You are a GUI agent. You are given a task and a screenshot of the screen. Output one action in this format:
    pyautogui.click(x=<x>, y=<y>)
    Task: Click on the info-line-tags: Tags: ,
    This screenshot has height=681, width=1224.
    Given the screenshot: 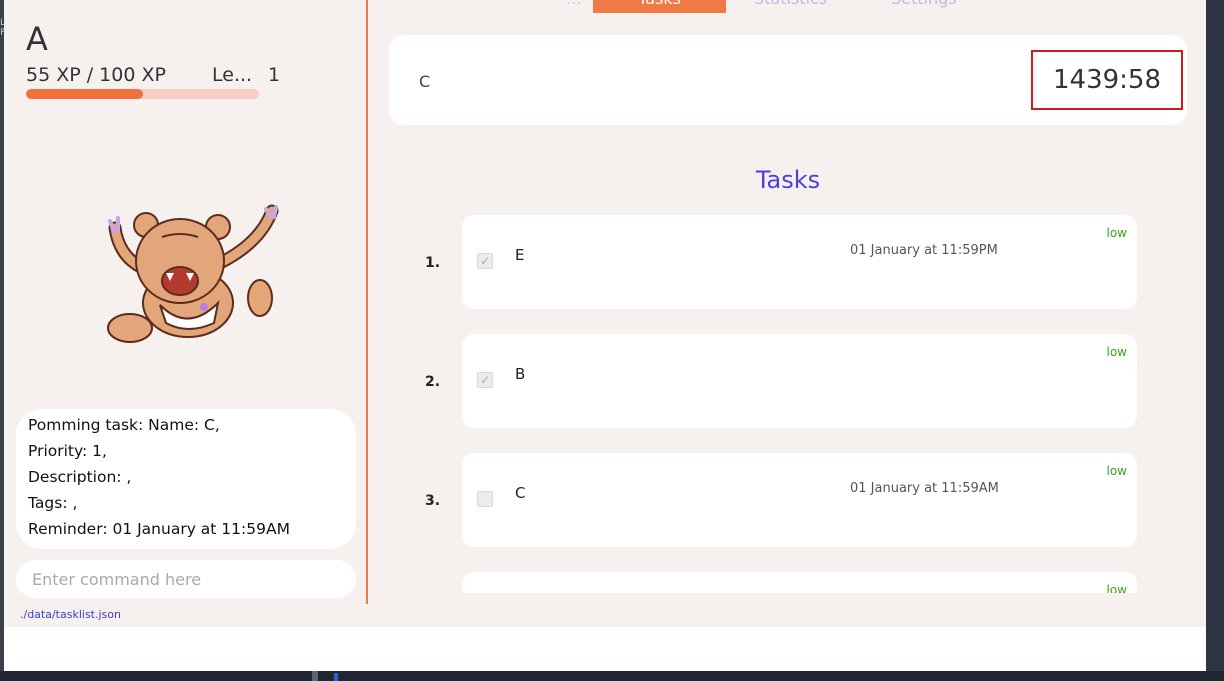 What is the action you would take?
    pyautogui.click(x=53, y=503)
    